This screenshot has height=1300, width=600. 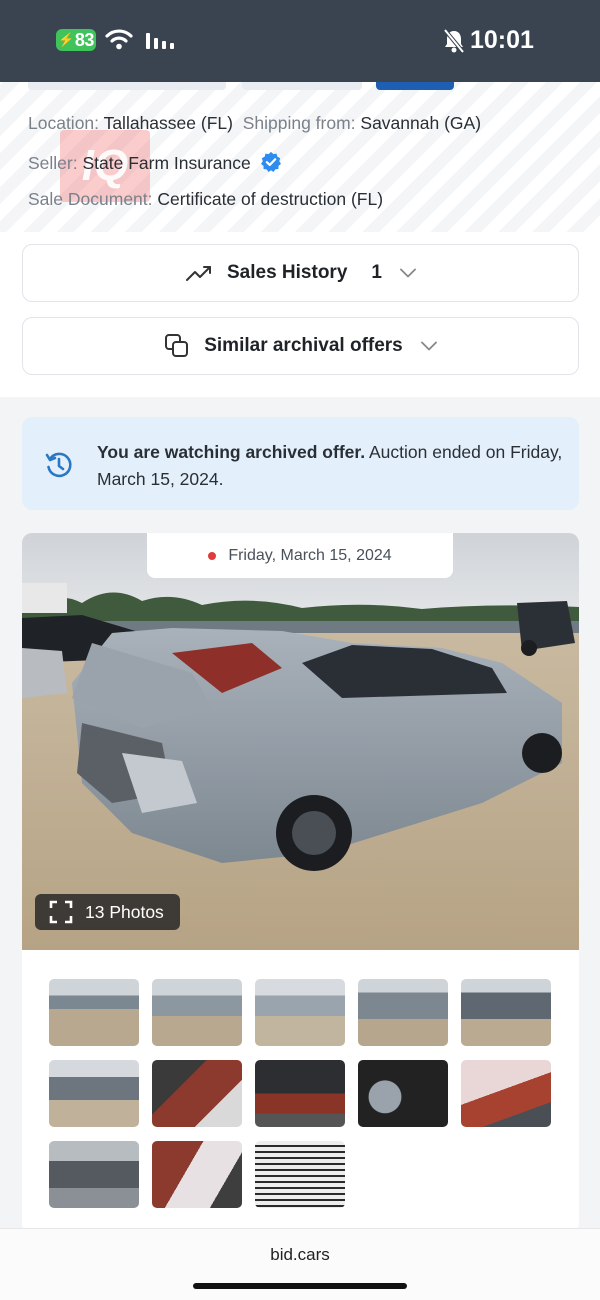 What do you see at coordinates (168, 123) in the screenshot?
I see `location-value: Tallahassee (FL)` at bounding box center [168, 123].